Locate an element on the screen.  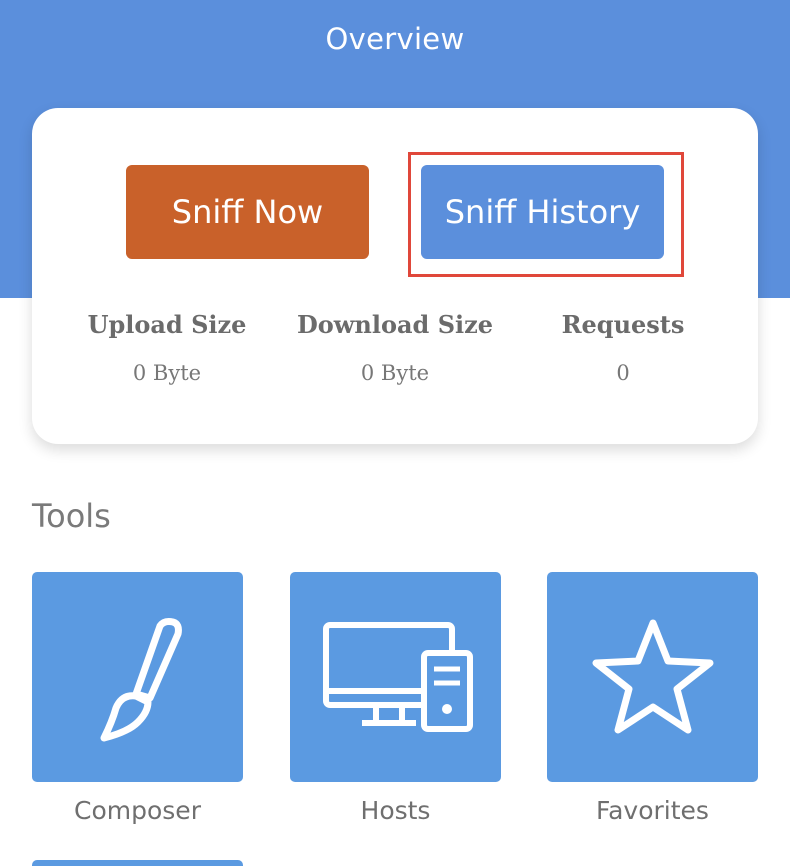
requests-label: Requests is located at coordinates (623, 324).